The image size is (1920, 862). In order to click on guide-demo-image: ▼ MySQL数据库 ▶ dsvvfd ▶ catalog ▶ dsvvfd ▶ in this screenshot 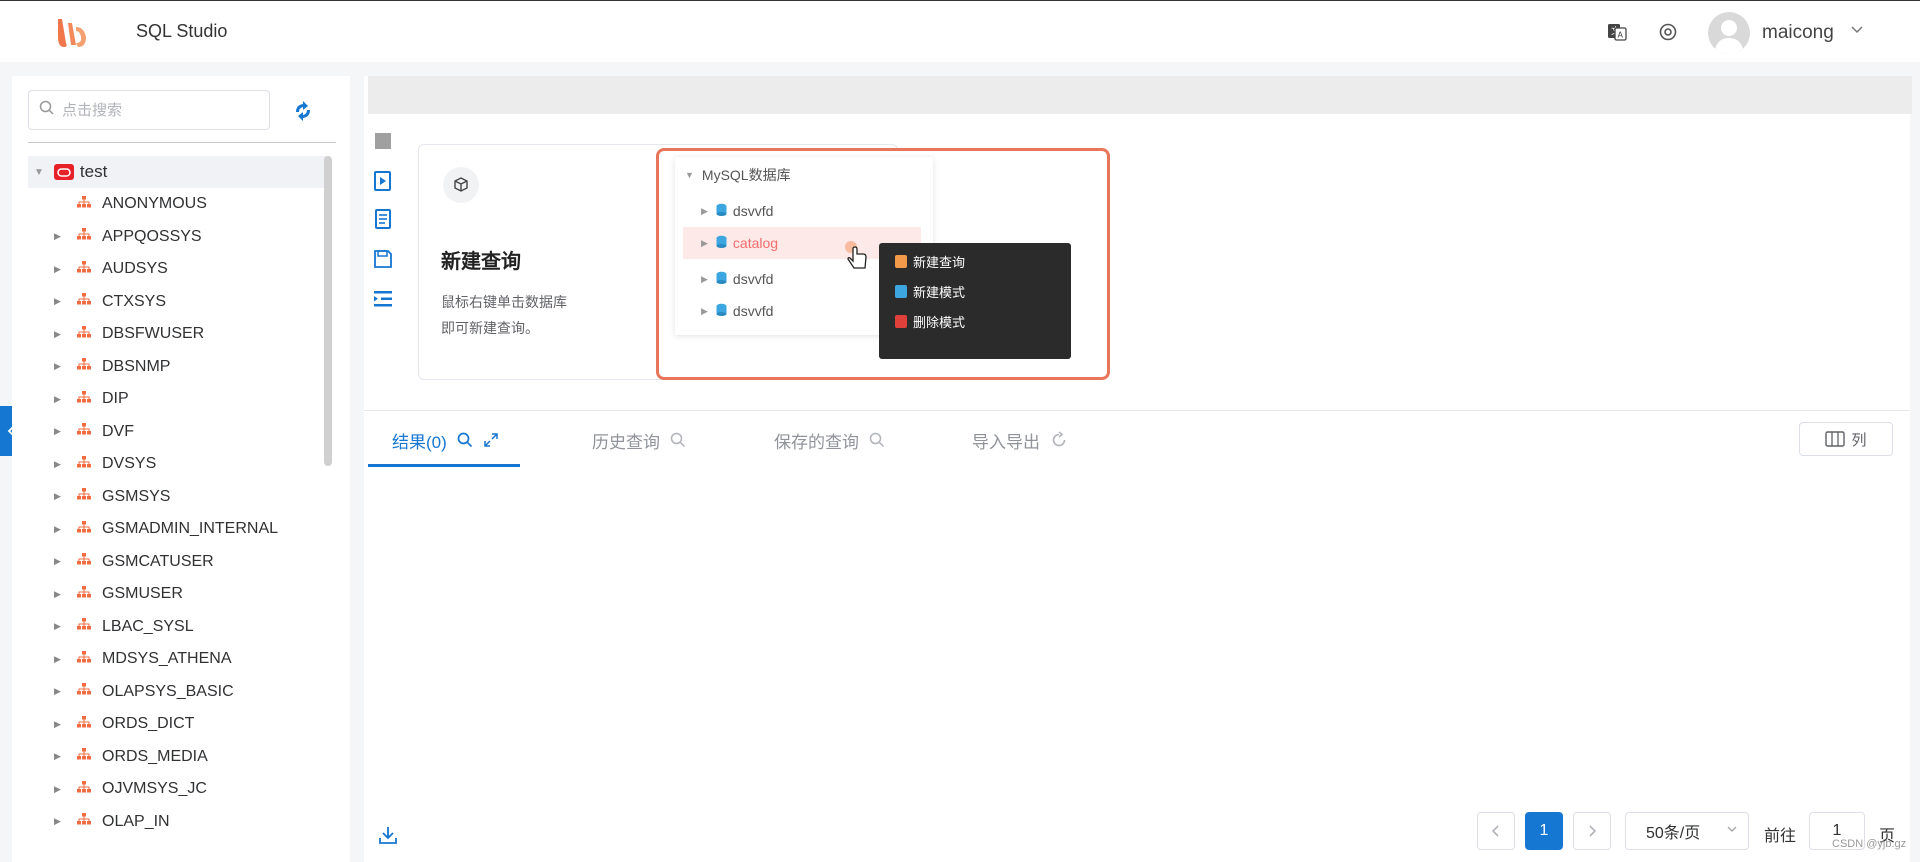, I will do `click(883, 264)`.